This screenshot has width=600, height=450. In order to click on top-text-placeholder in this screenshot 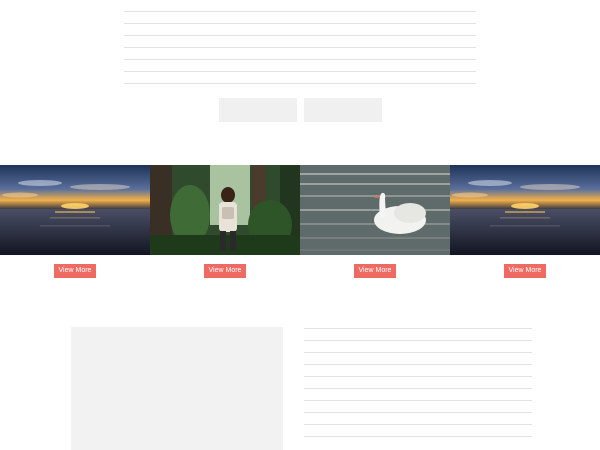, I will do `click(300, 53)`.